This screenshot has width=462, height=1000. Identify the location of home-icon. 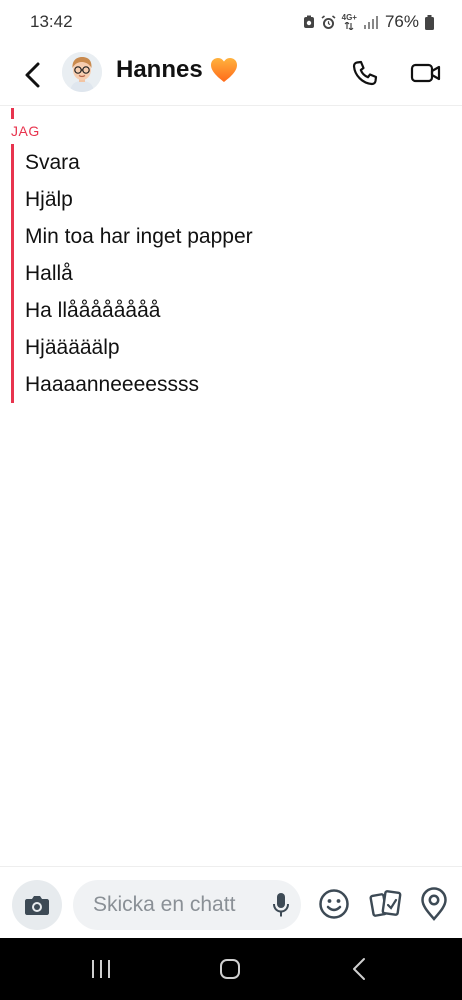
(230, 969).